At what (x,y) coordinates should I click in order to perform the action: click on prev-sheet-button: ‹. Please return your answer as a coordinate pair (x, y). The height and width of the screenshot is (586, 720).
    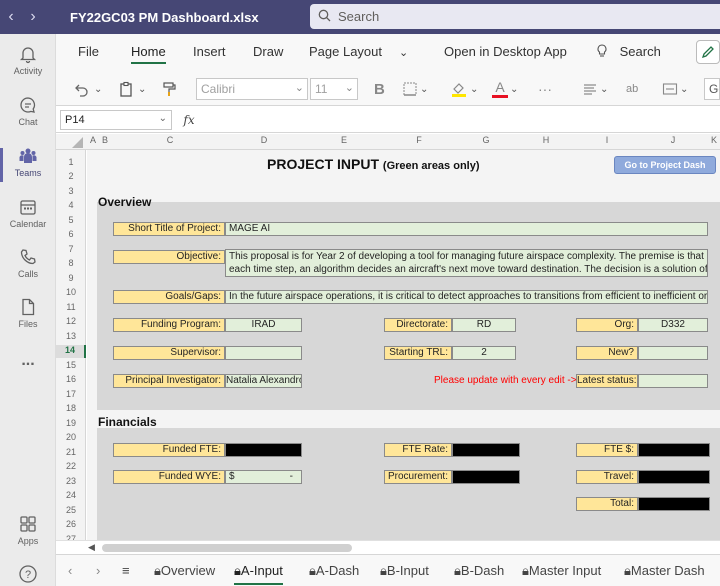
    Looking at the image, I should click on (70, 570).